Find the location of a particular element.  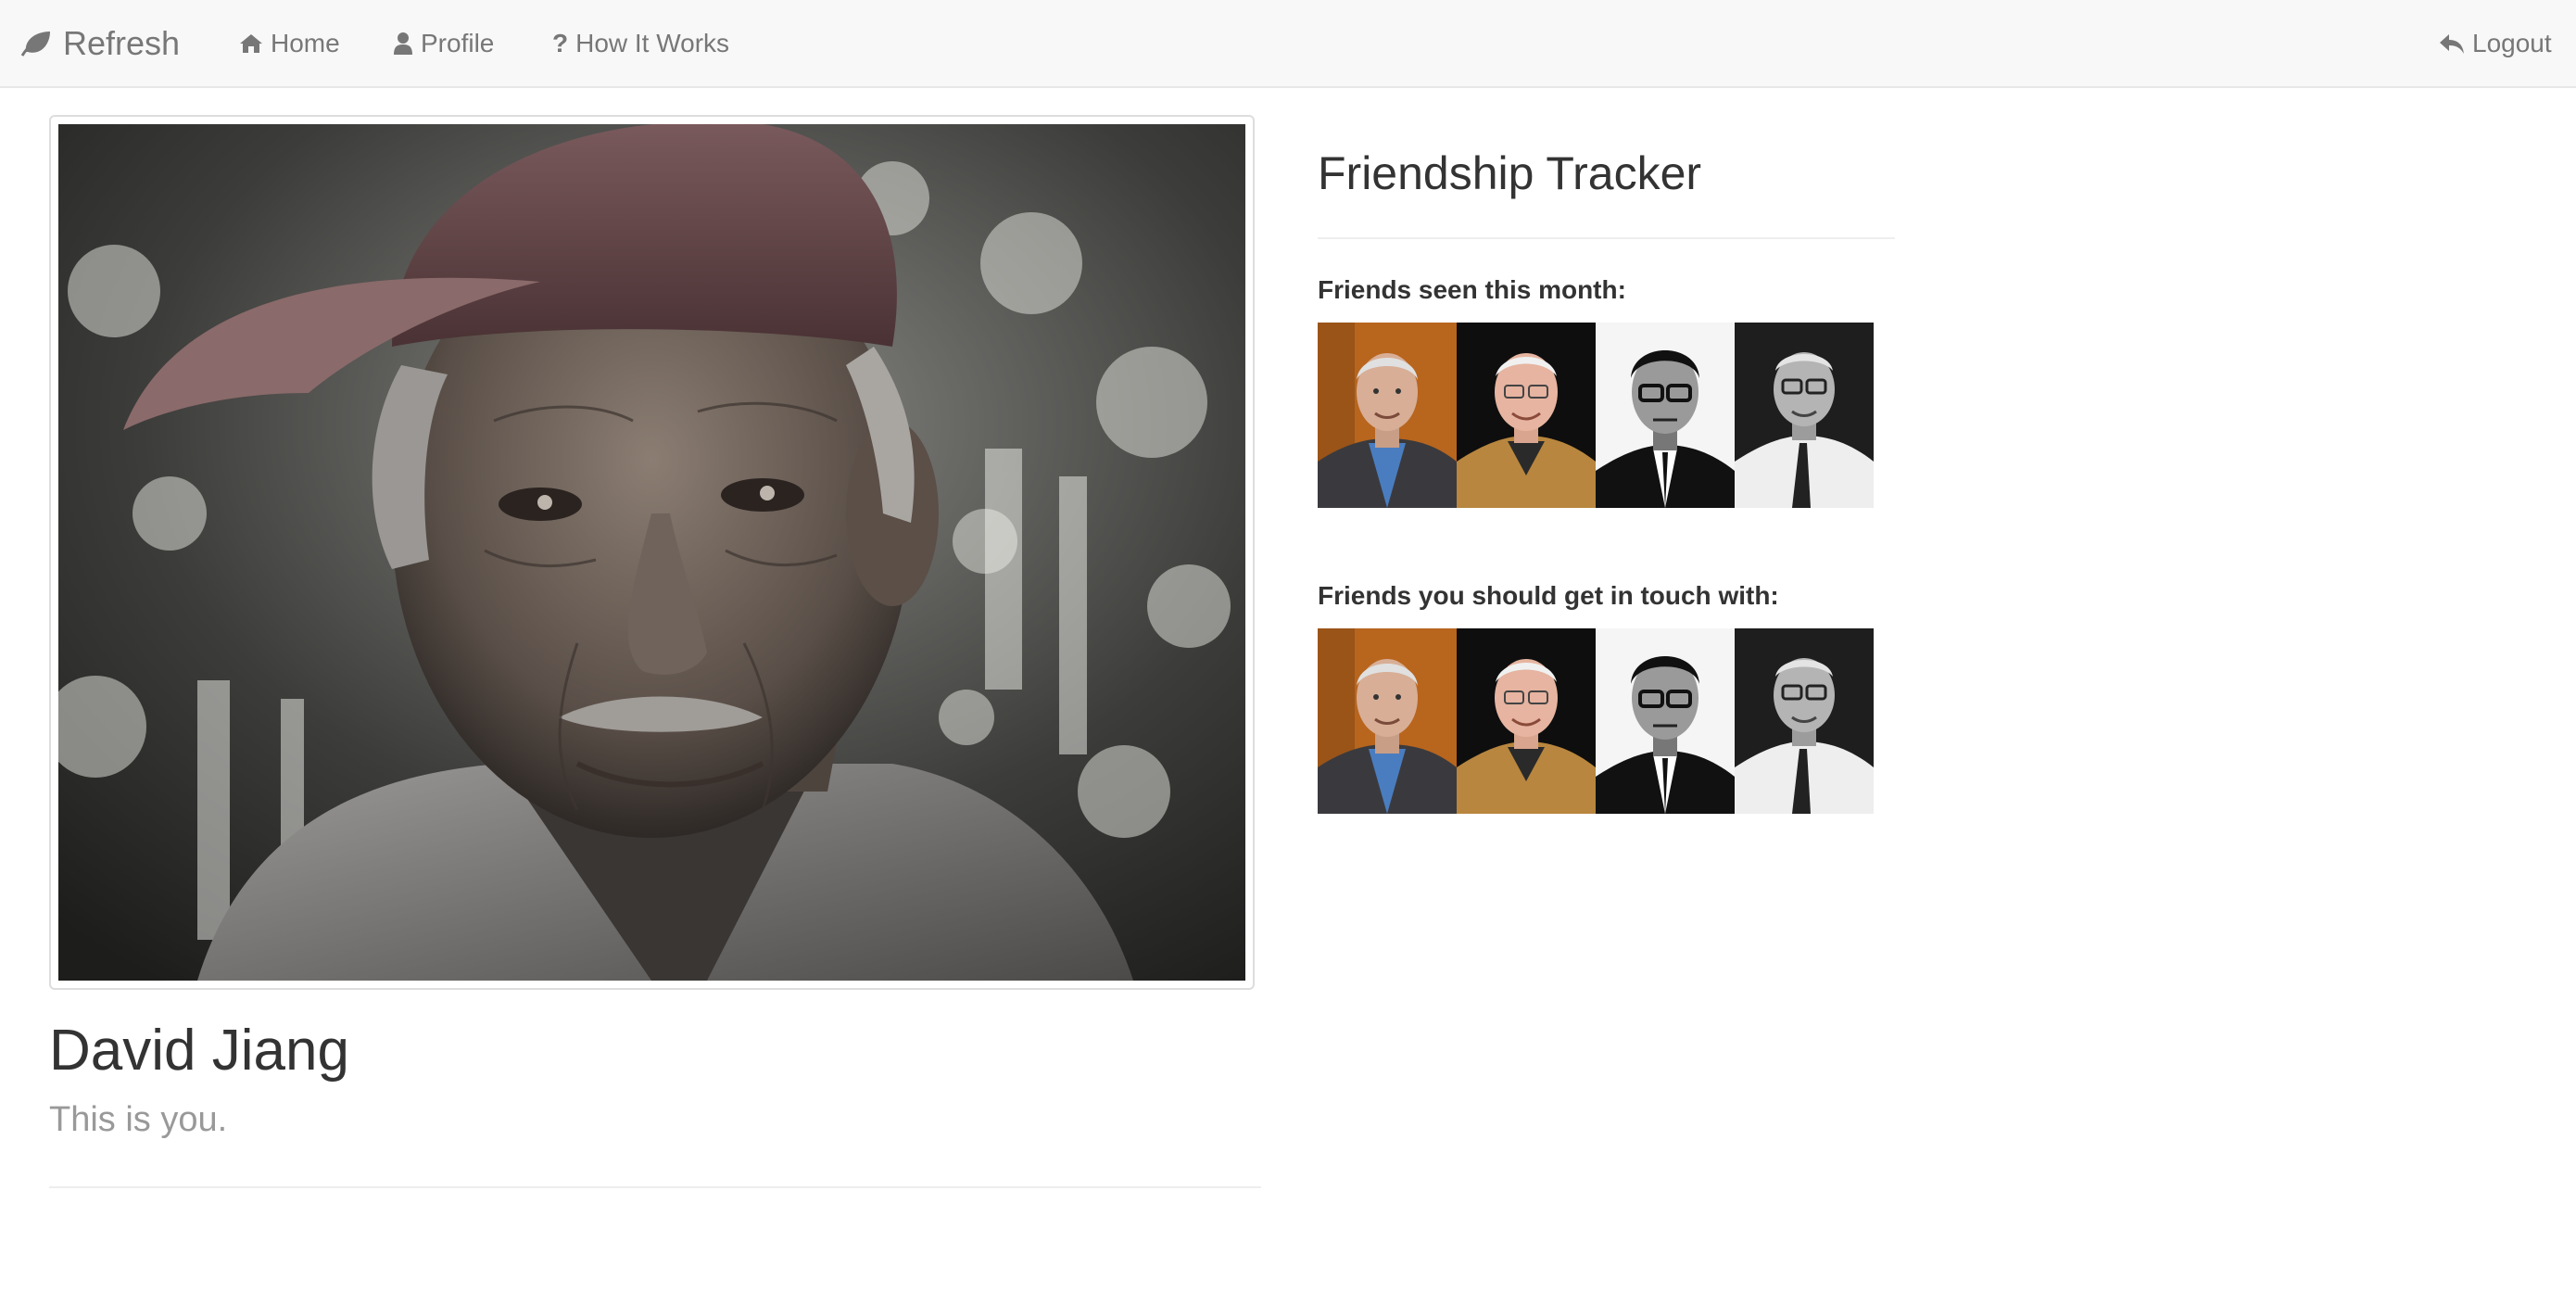

nav-logout-label: Logout is located at coordinates (2512, 43).